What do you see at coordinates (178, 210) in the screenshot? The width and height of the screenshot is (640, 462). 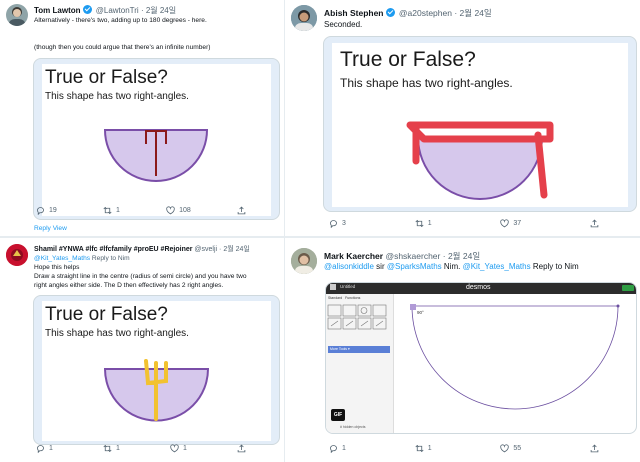 I see `like-button: 108` at bounding box center [178, 210].